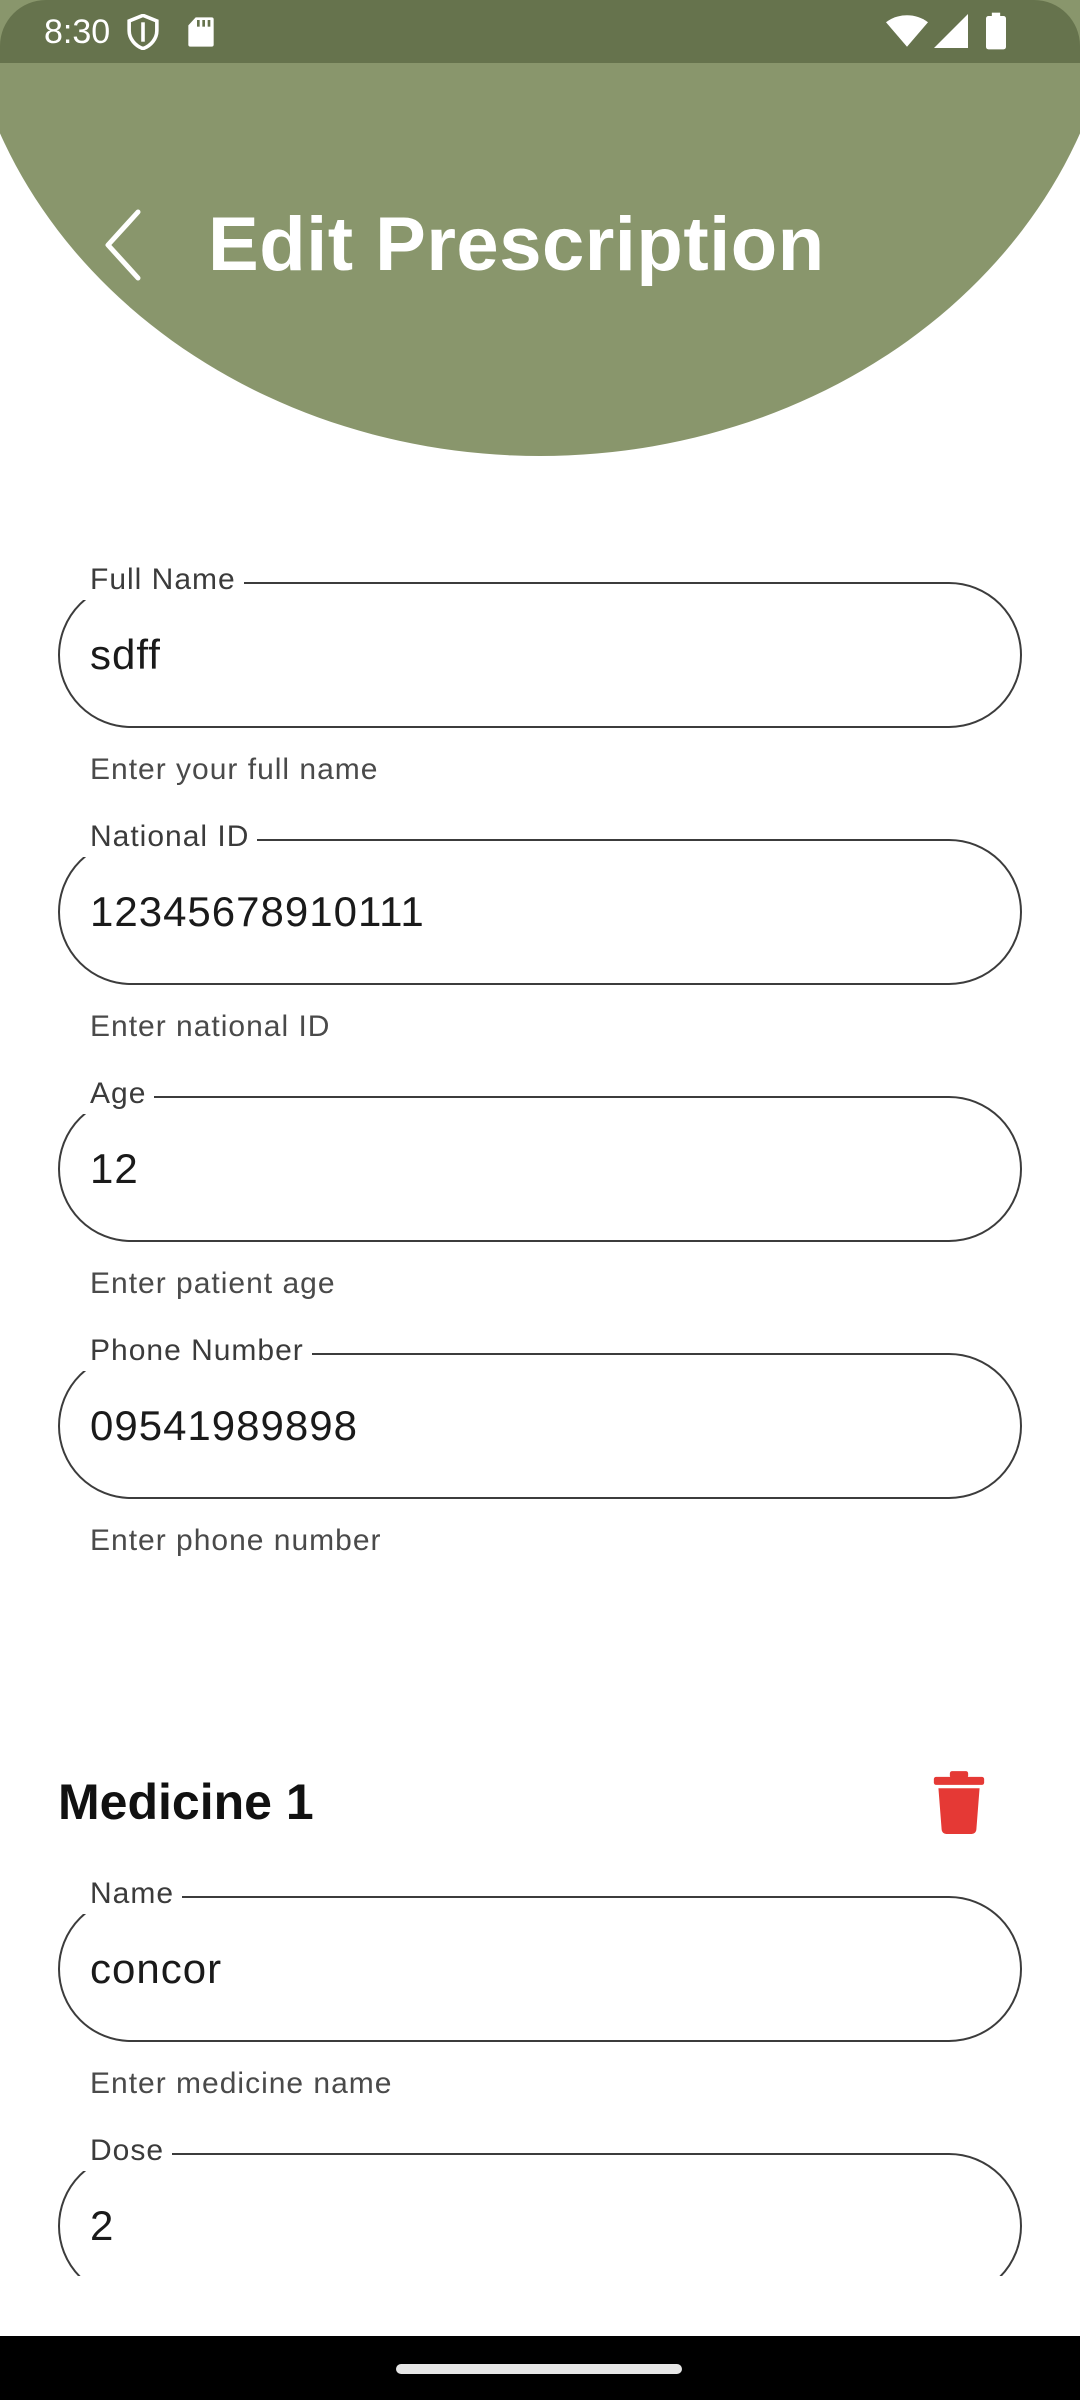 This screenshot has height=2400, width=1080. Describe the element at coordinates (530, 2226) in the screenshot. I see `dose-input: 2` at that location.